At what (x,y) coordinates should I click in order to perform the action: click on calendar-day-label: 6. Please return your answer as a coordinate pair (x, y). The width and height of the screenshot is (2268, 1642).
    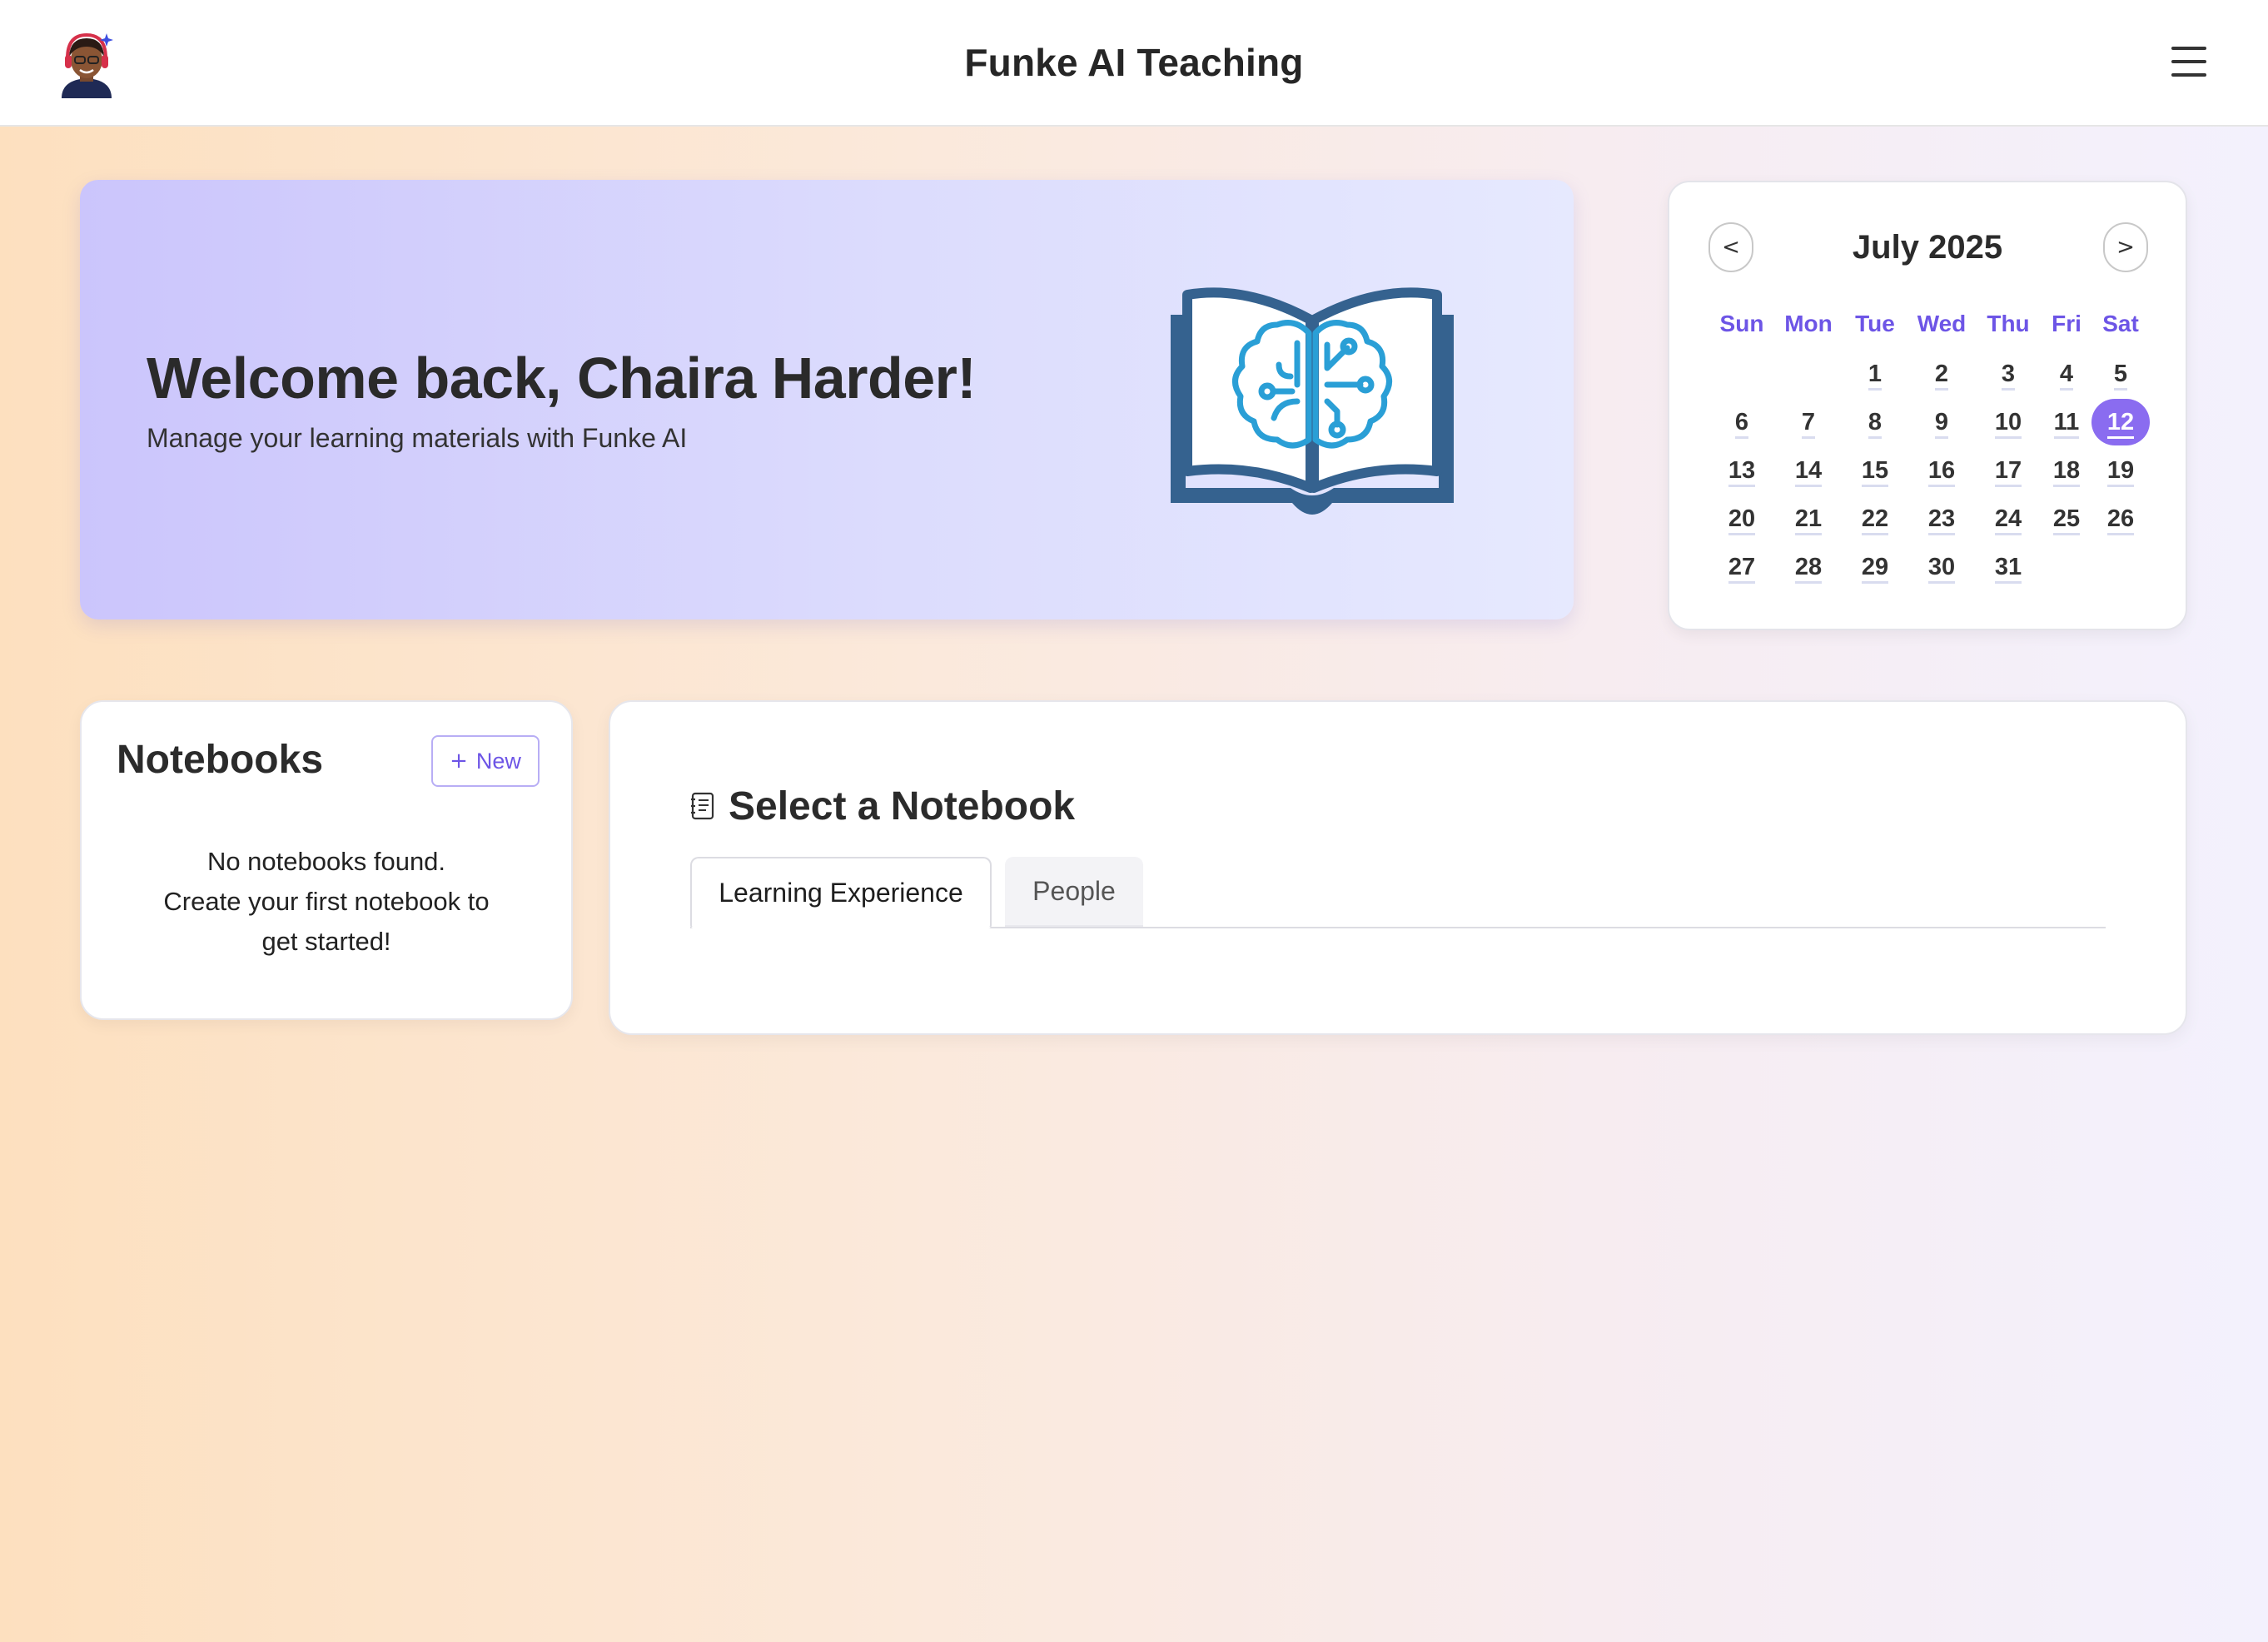
    Looking at the image, I should click on (1742, 423).